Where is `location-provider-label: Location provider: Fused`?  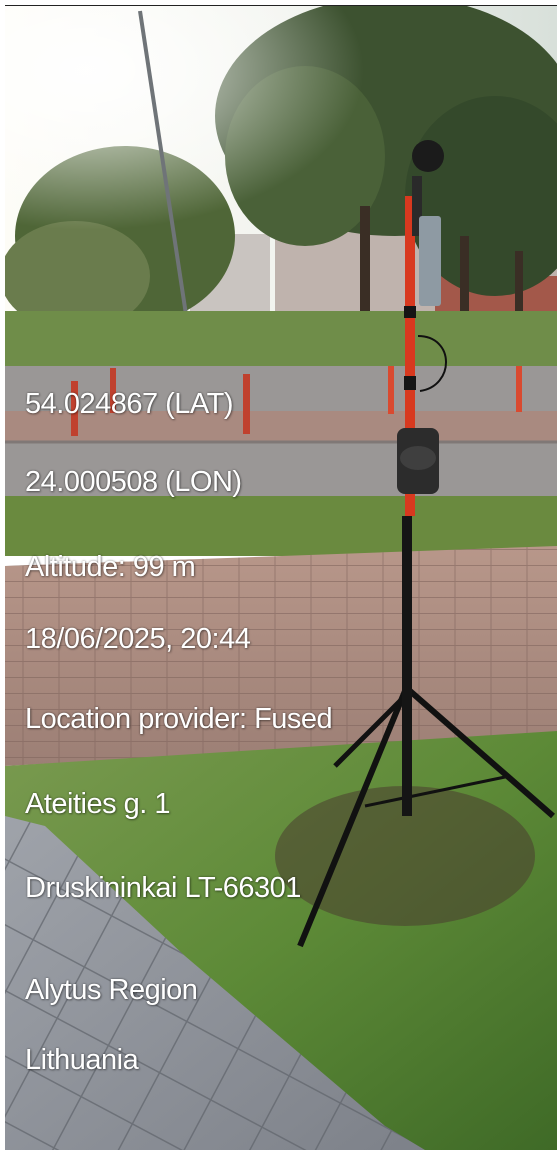 location-provider-label: Location provider: Fused is located at coordinates (179, 719).